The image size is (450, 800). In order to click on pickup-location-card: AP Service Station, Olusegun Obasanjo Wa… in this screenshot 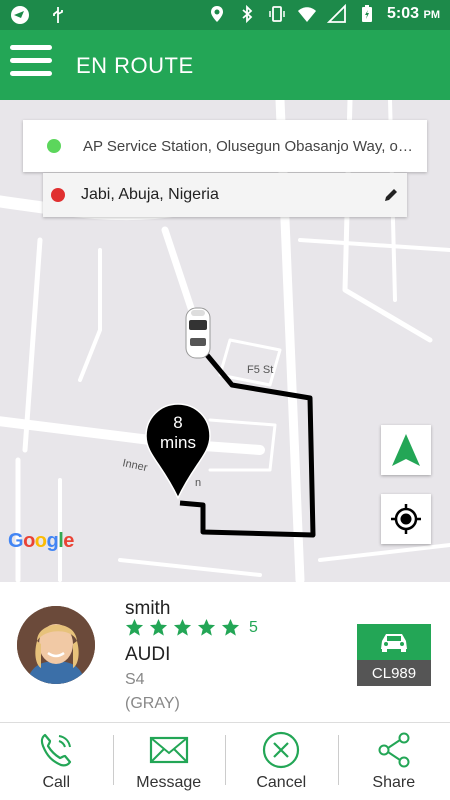, I will do `click(225, 146)`.